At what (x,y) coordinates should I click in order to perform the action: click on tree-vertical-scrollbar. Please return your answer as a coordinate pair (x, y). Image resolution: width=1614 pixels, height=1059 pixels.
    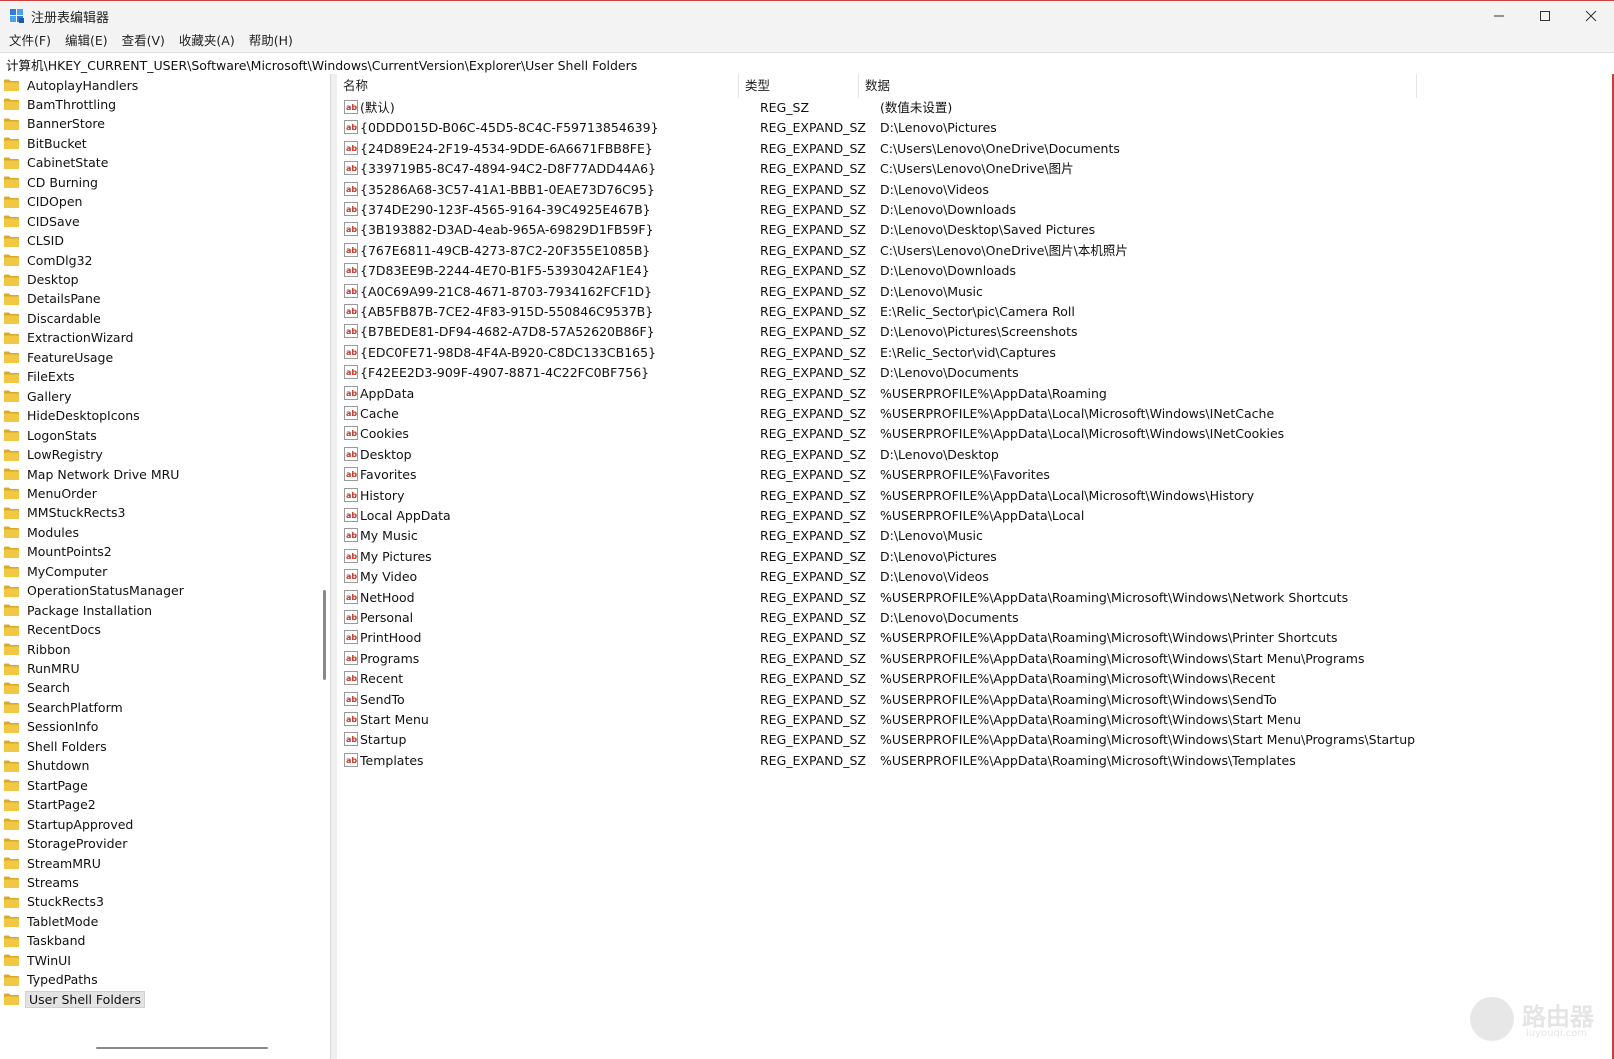
    Looking at the image, I should click on (324, 635).